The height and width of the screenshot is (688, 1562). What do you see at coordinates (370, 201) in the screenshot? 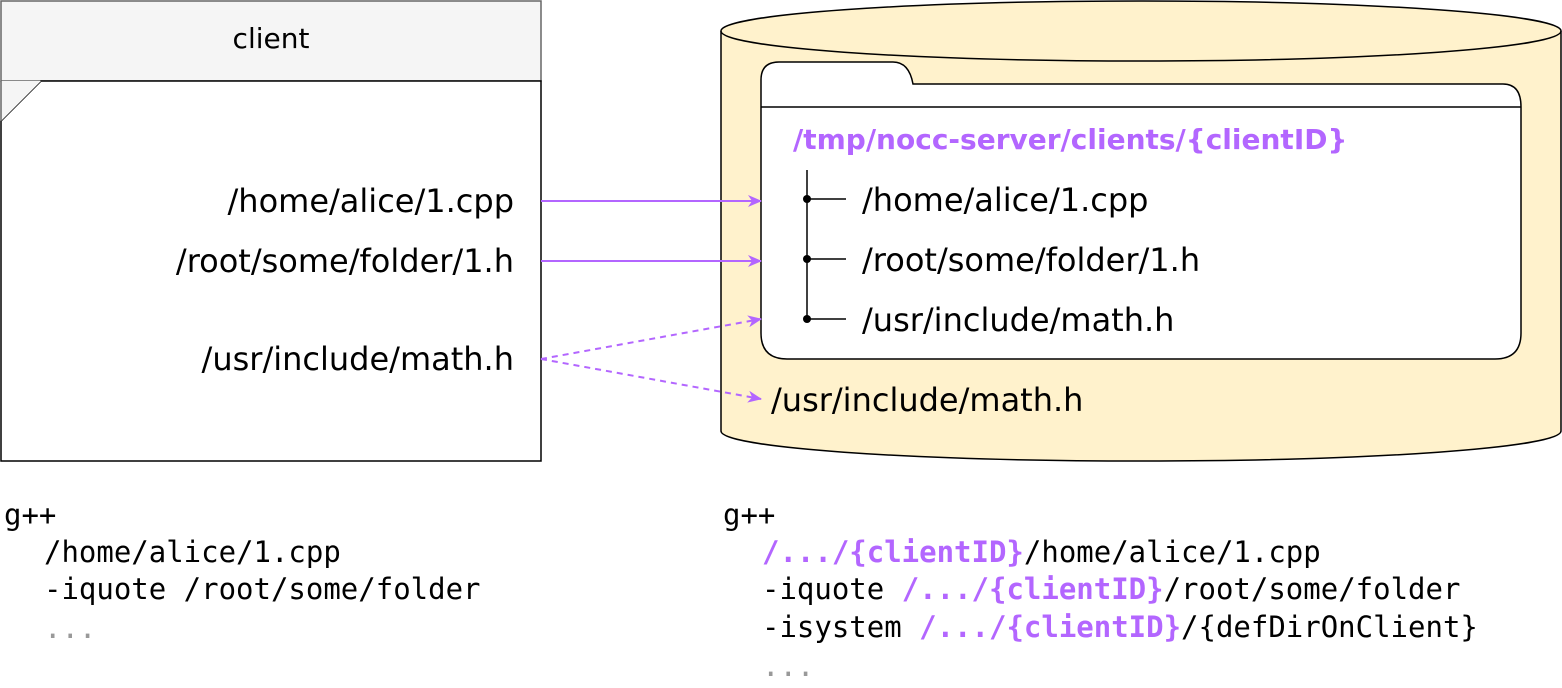
I see `client-file-cpp: /home/alice/1.cpp` at bounding box center [370, 201].